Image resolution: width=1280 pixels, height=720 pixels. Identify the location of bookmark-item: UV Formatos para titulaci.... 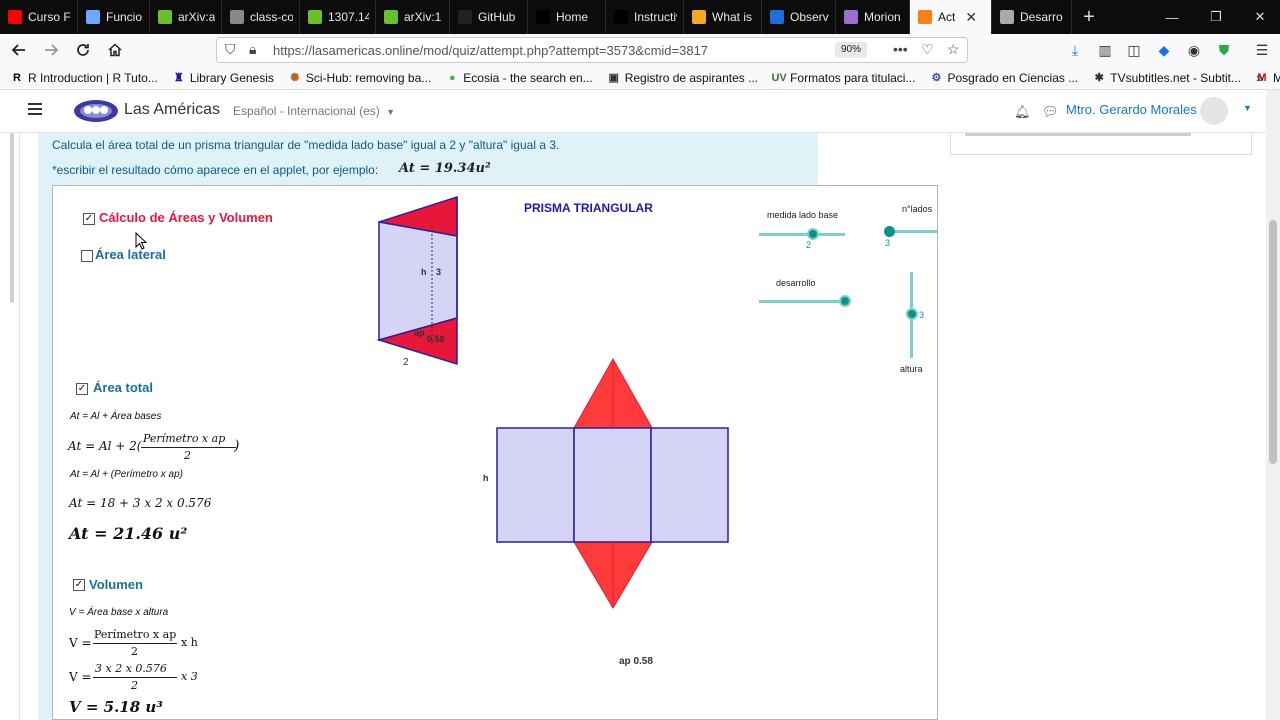
(843, 78).